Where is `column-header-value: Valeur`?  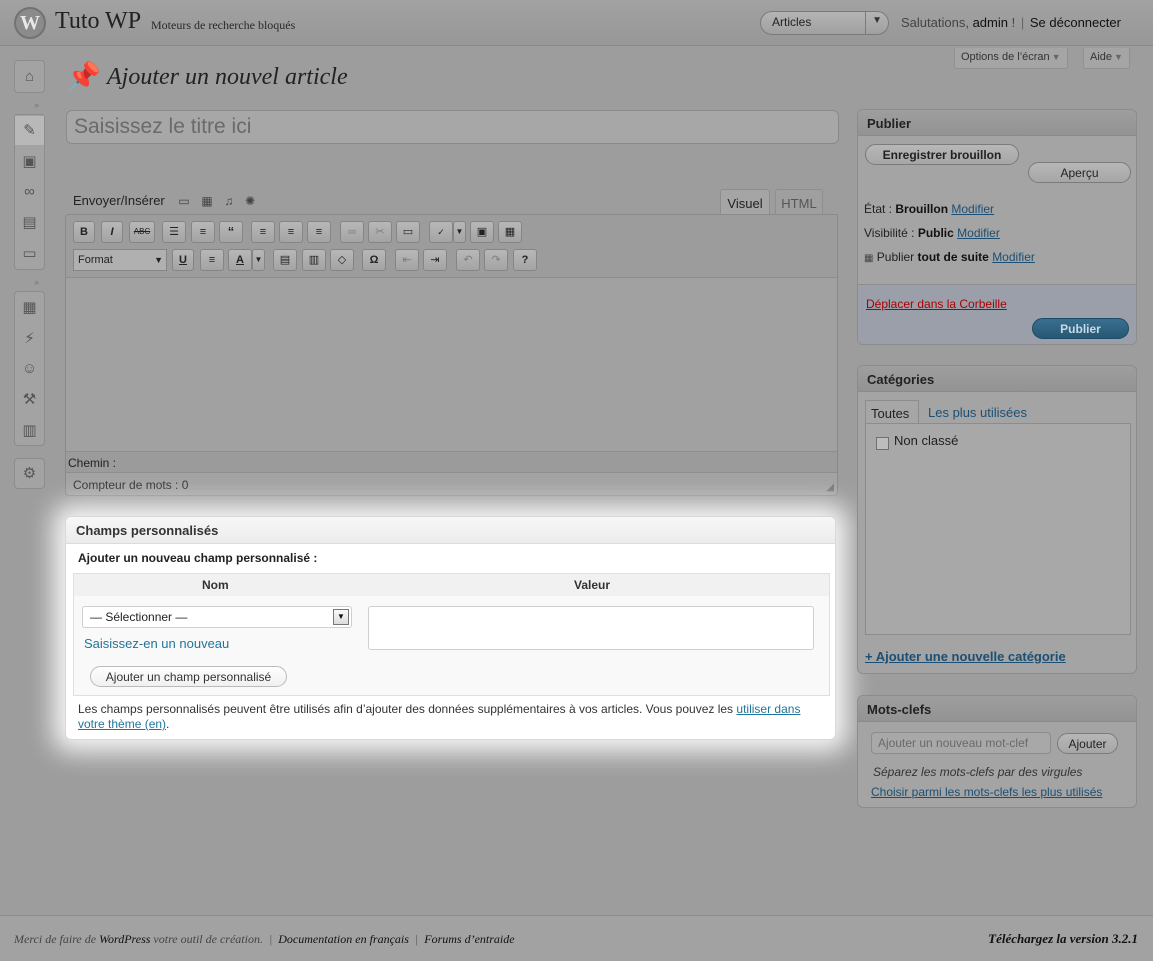 column-header-value: Valeur is located at coordinates (592, 585).